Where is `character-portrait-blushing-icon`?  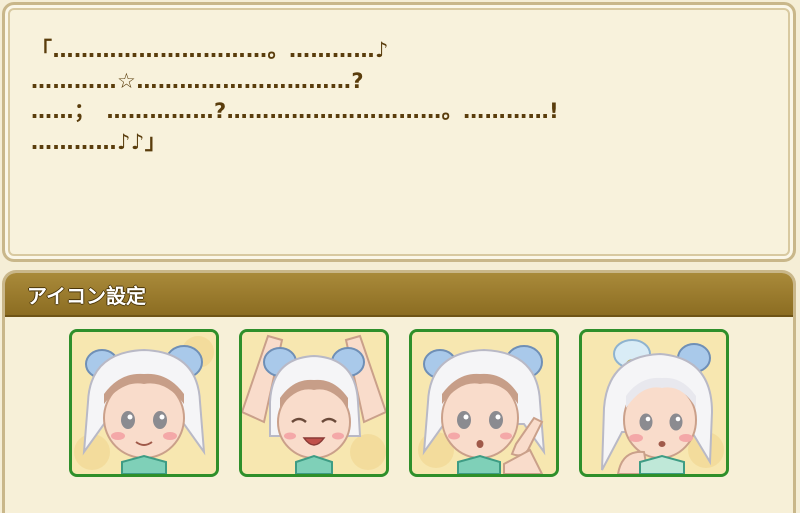 character-portrait-blushing-icon is located at coordinates (654, 403).